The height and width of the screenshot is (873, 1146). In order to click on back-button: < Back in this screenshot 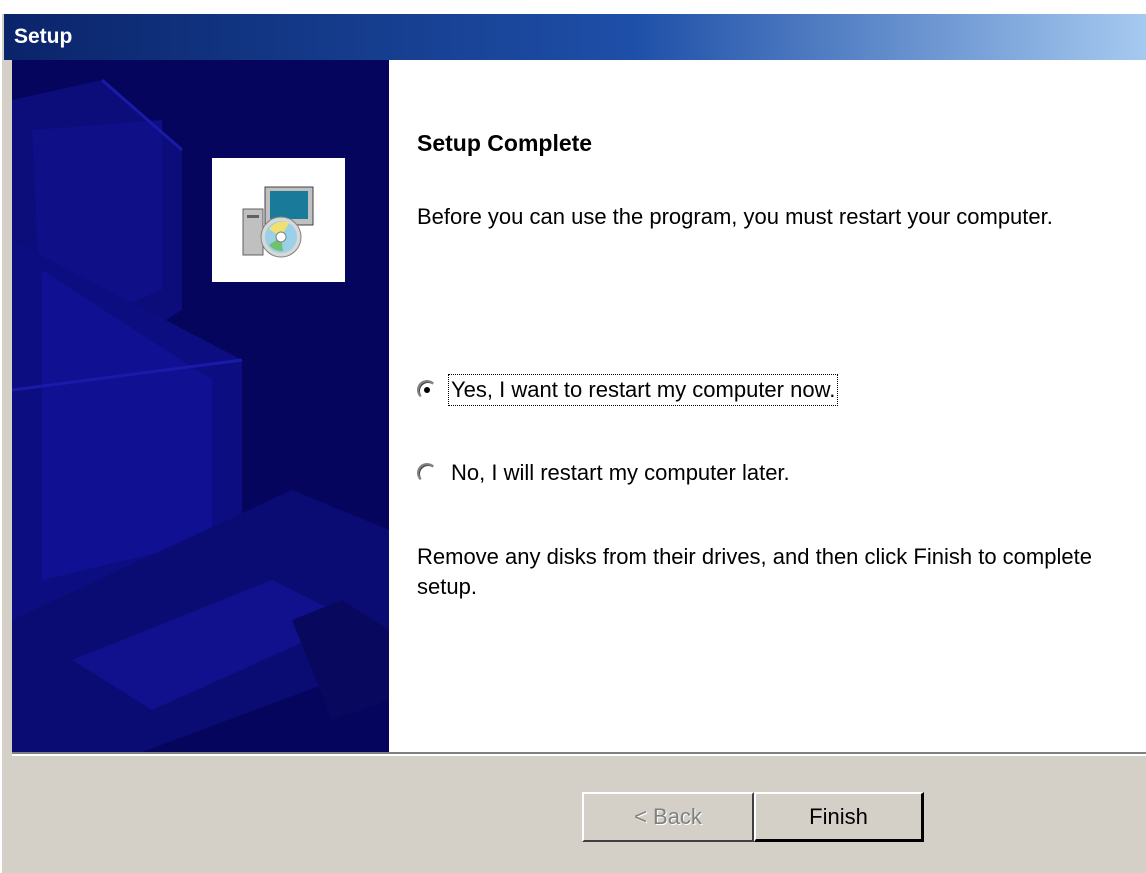, I will do `click(668, 817)`.